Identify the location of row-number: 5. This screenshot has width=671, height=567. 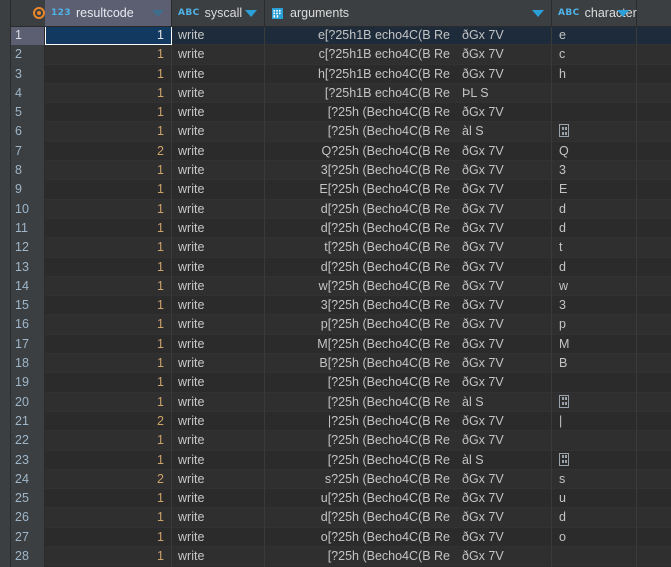
(27, 113).